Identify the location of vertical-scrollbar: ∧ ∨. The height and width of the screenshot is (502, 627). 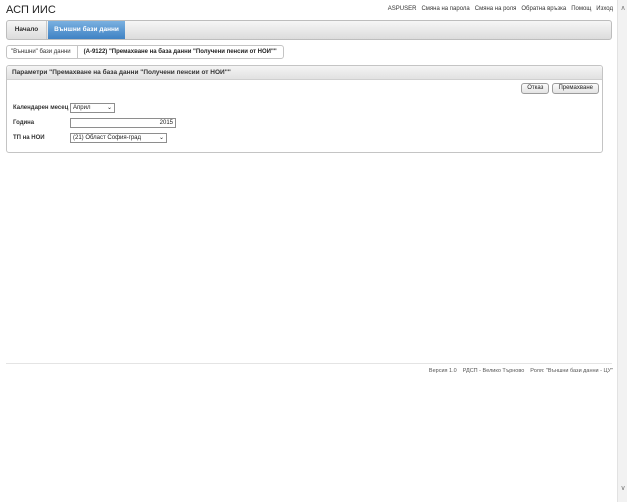
(622, 251).